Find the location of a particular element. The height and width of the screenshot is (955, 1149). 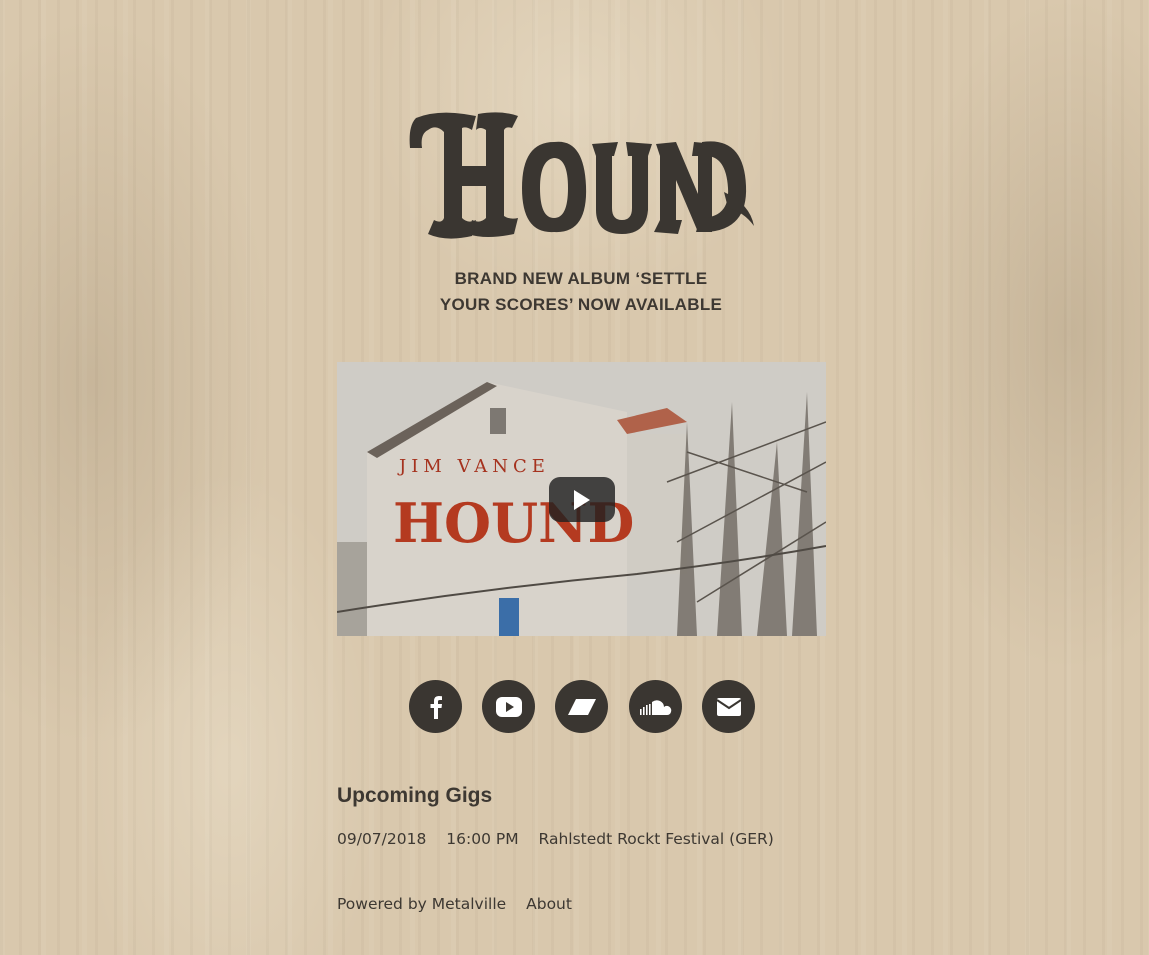

facebook-icon is located at coordinates (436, 707).